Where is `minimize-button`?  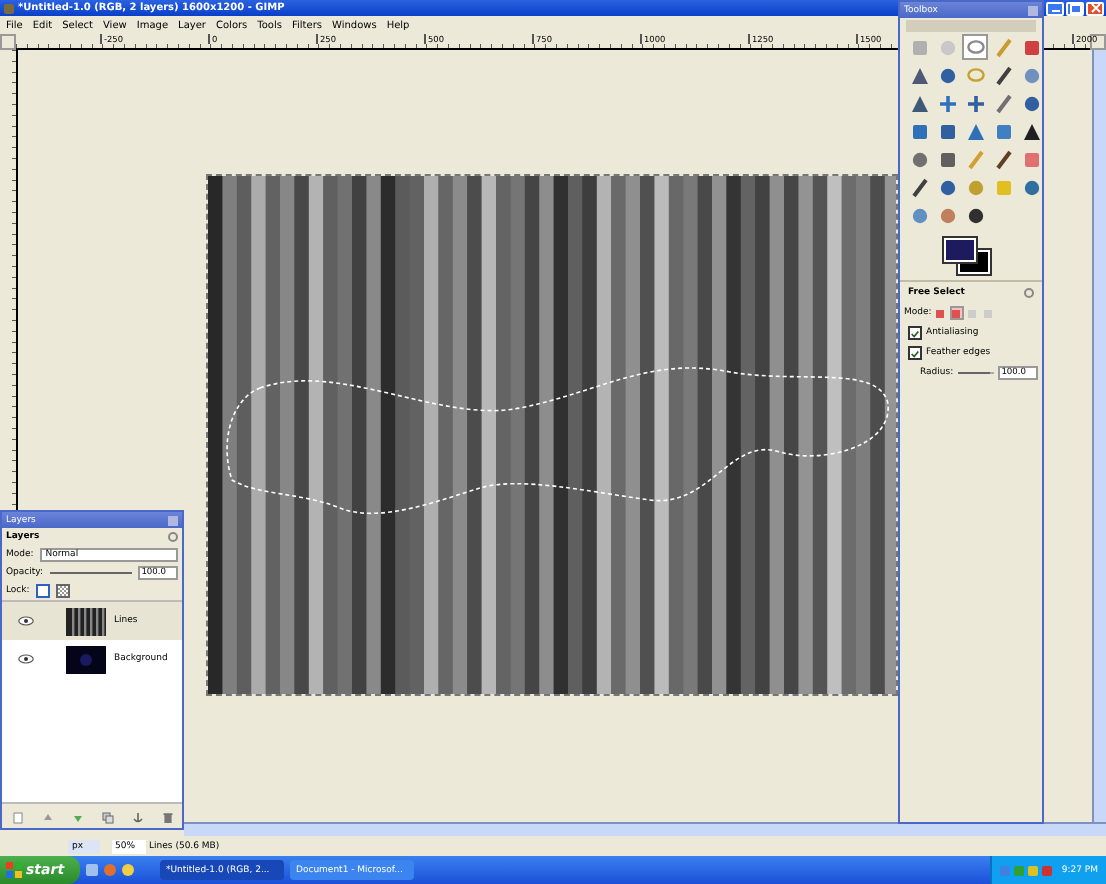
minimize-button is located at coordinates (1055, 8).